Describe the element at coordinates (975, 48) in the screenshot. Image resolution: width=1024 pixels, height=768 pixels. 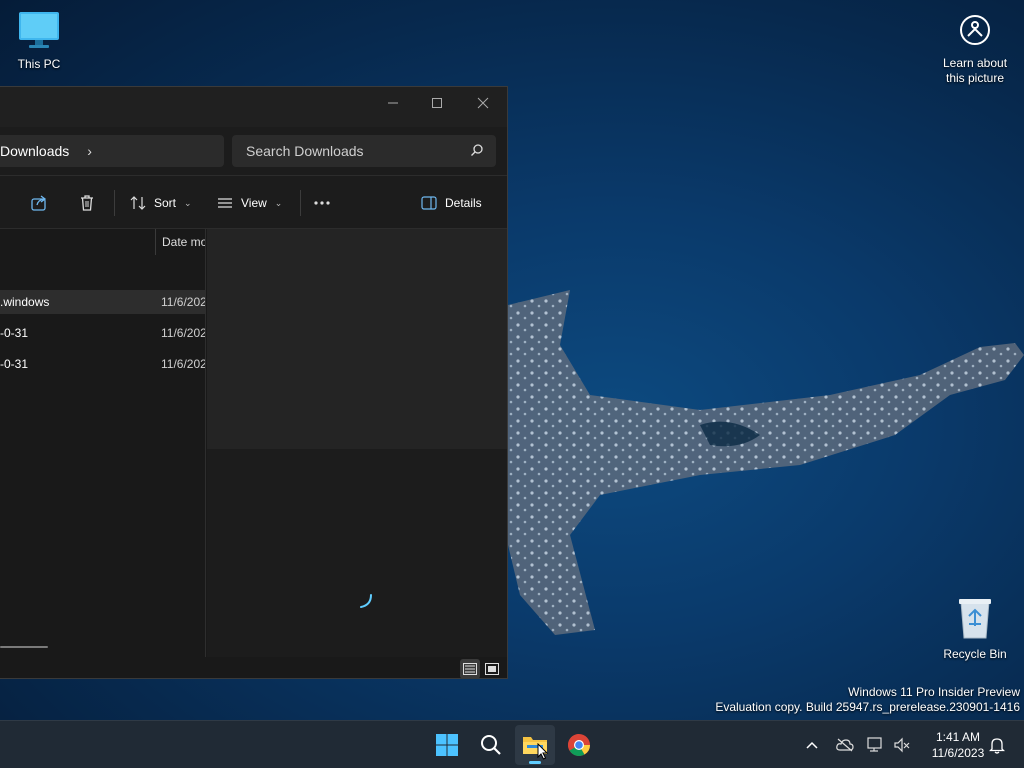
I see `learn-about-picture-icon: Learn about this picture` at that location.